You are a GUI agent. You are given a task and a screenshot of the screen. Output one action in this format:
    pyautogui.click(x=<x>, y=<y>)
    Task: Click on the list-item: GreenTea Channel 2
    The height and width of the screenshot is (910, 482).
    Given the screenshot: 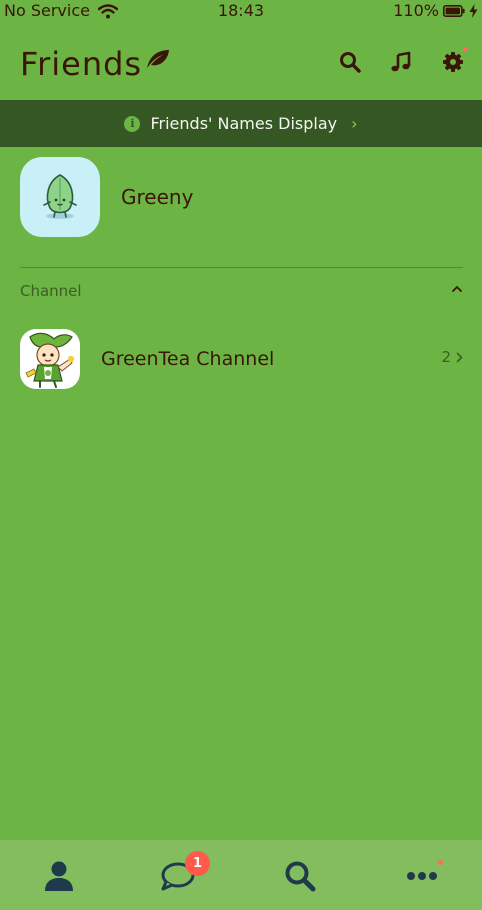 What is the action you would take?
    pyautogui.click(x=241, y=359)
    